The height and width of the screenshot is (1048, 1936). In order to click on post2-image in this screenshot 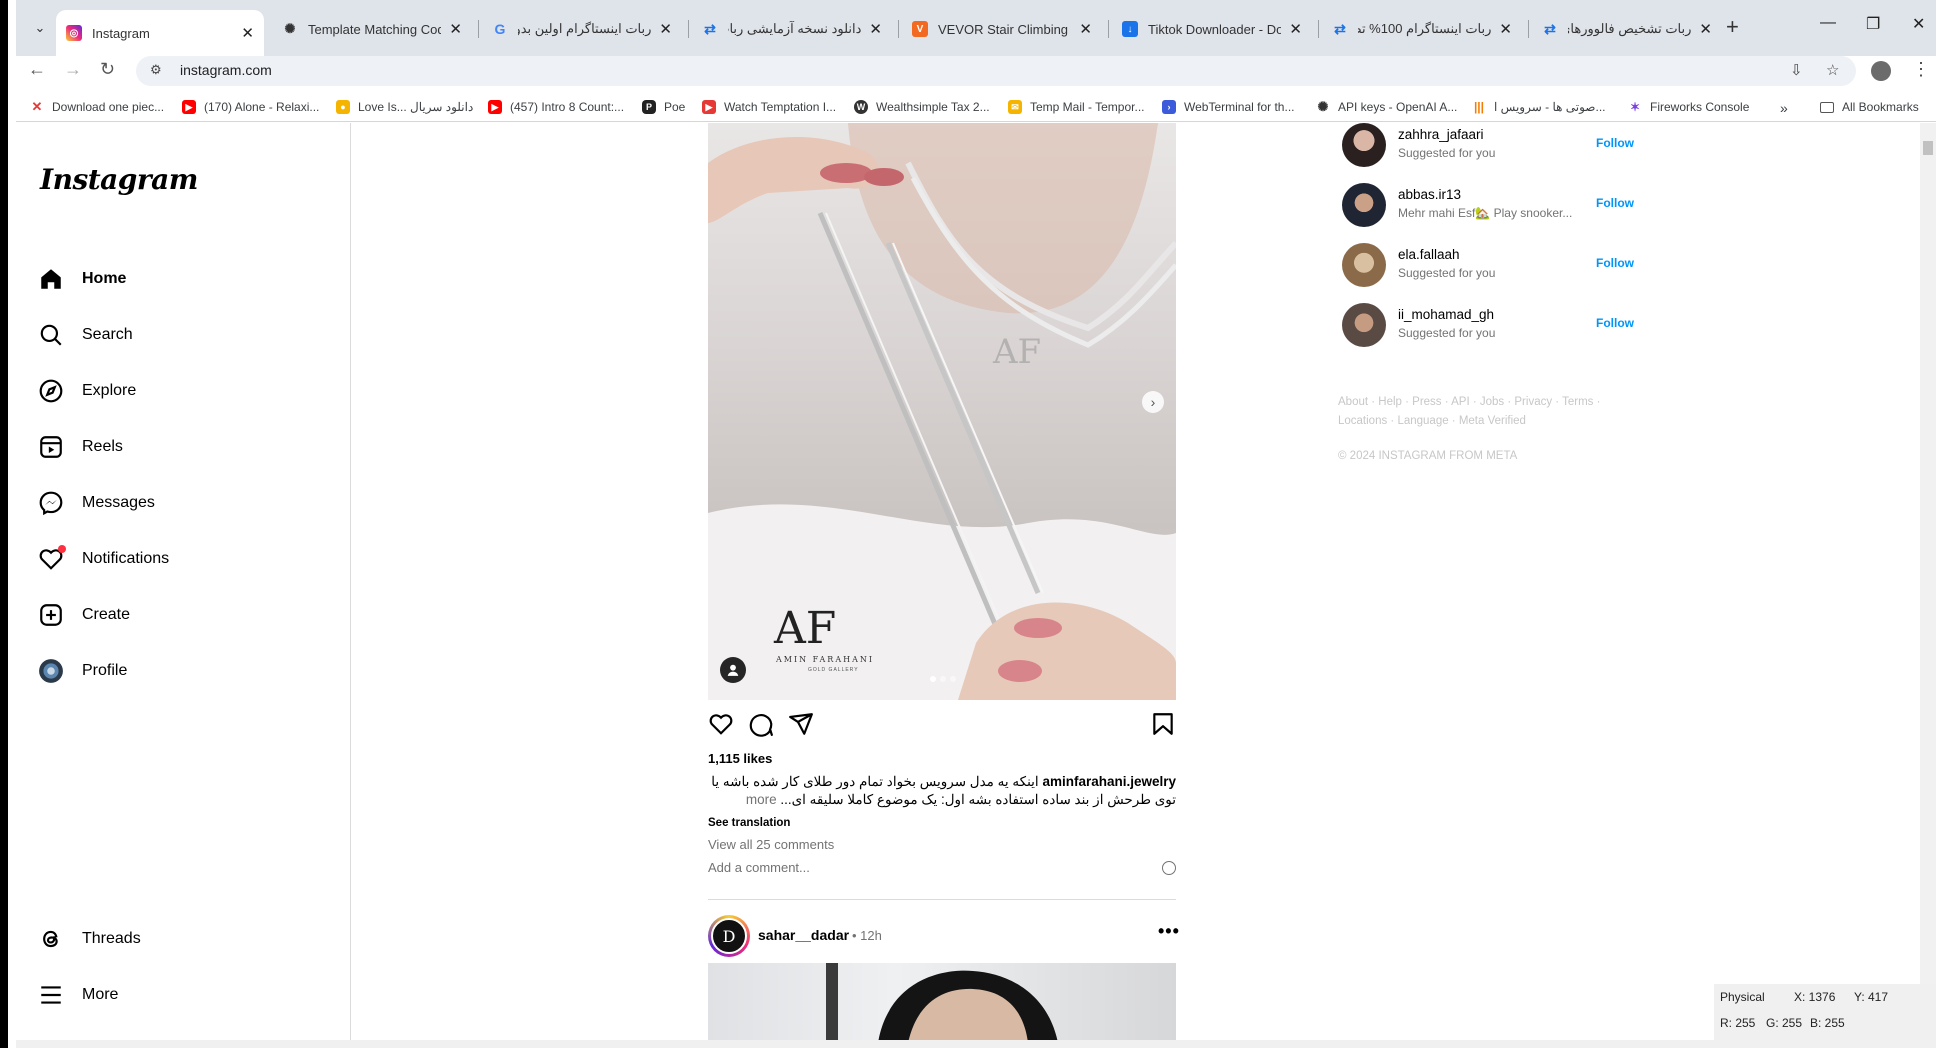, I will do `click(942, 1001)`.